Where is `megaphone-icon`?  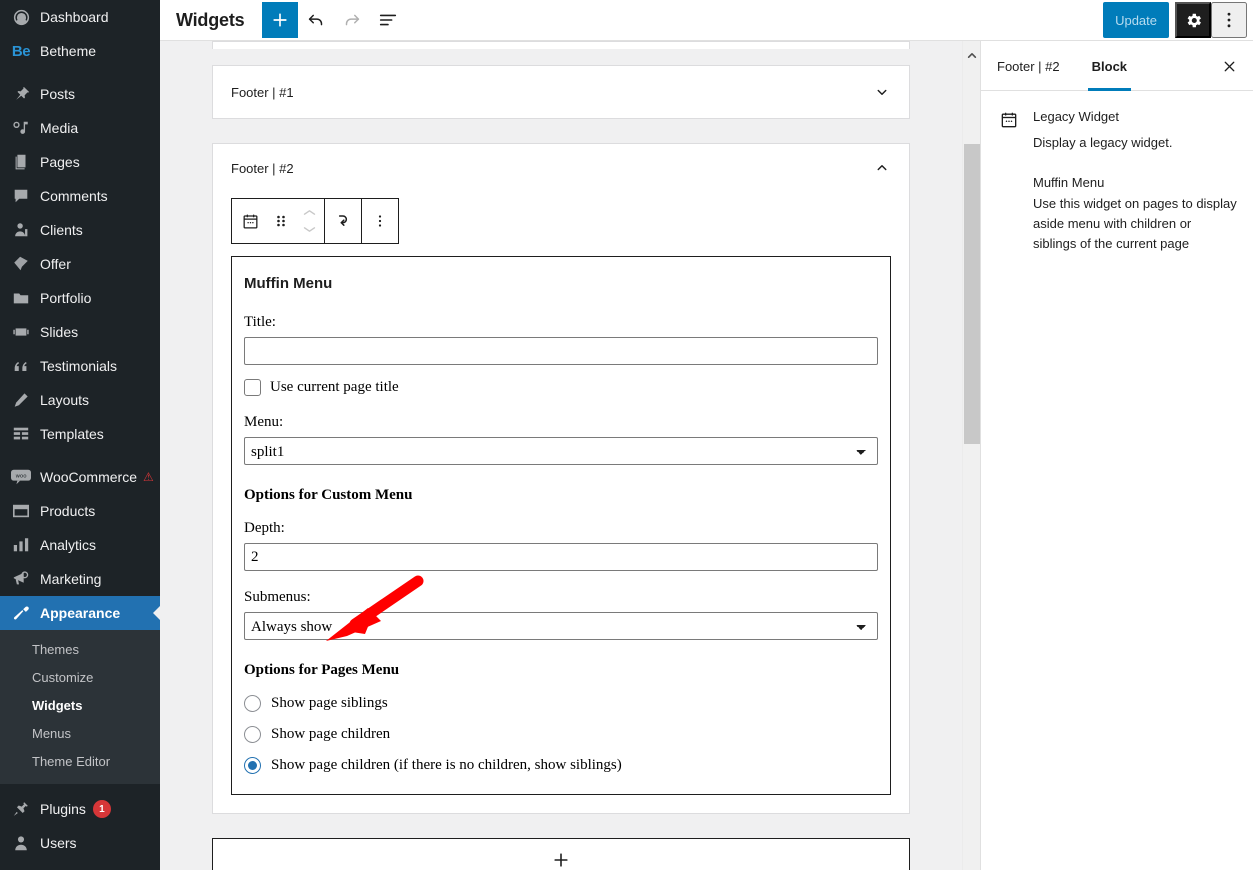
megaphone-icon is located at coordinates (21, 579).